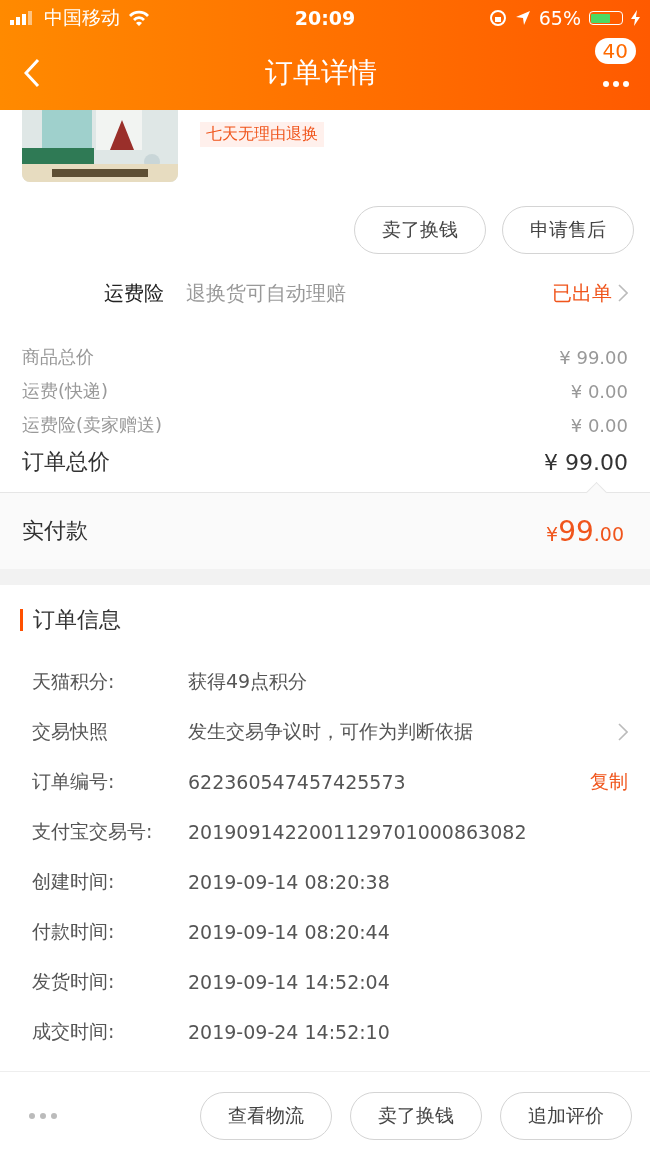  Describe the element at coordinates (586, 462) in the screenshot. I see `total-value: ¥ 99.00` at that location.